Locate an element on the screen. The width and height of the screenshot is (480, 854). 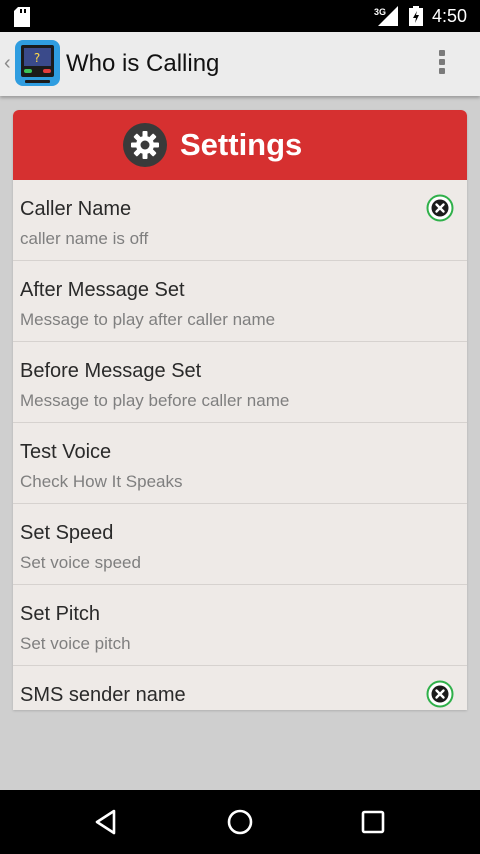
setting-summary: caller name is off is located at coordinates (84, 238).